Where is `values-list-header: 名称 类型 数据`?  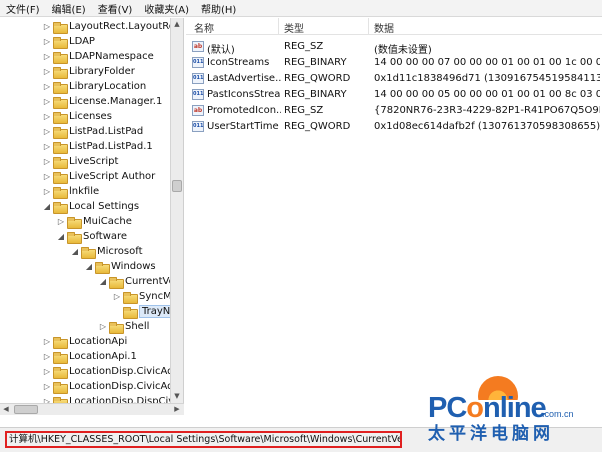 values-list-header: 名称 类型 数据 is located at coordinates (394, 26).